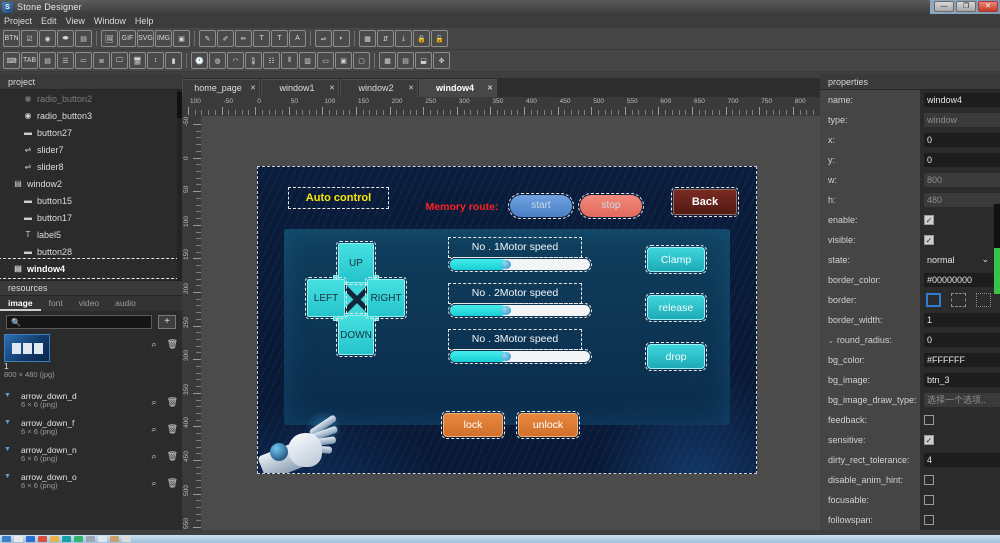 The height and width of the screenshot is (543, 1000). What do you see at coordinates (91, 200) in the screenshot?
I see `tree-node-button15: ▬ button15` at bounding box center [91, 200].